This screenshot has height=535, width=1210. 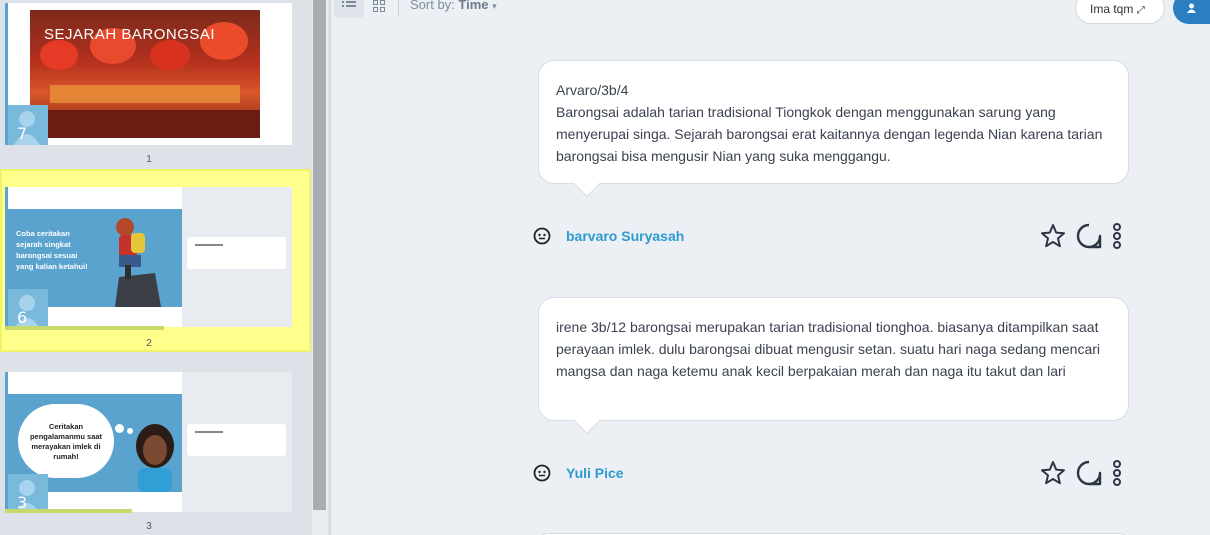 I want to click on response-author: barvaro Suryasah, so click(x=608, y=236).